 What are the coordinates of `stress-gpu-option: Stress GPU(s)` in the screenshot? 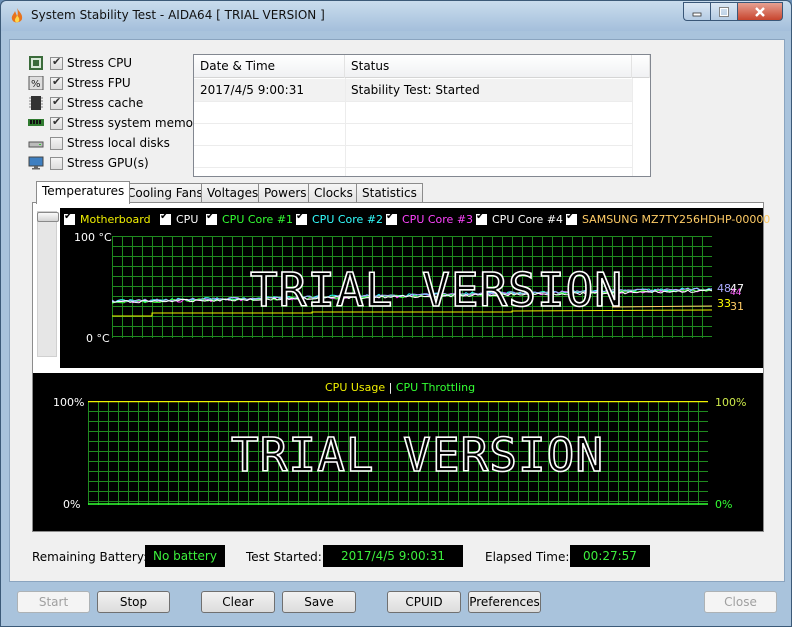 It's located at (118, 163).